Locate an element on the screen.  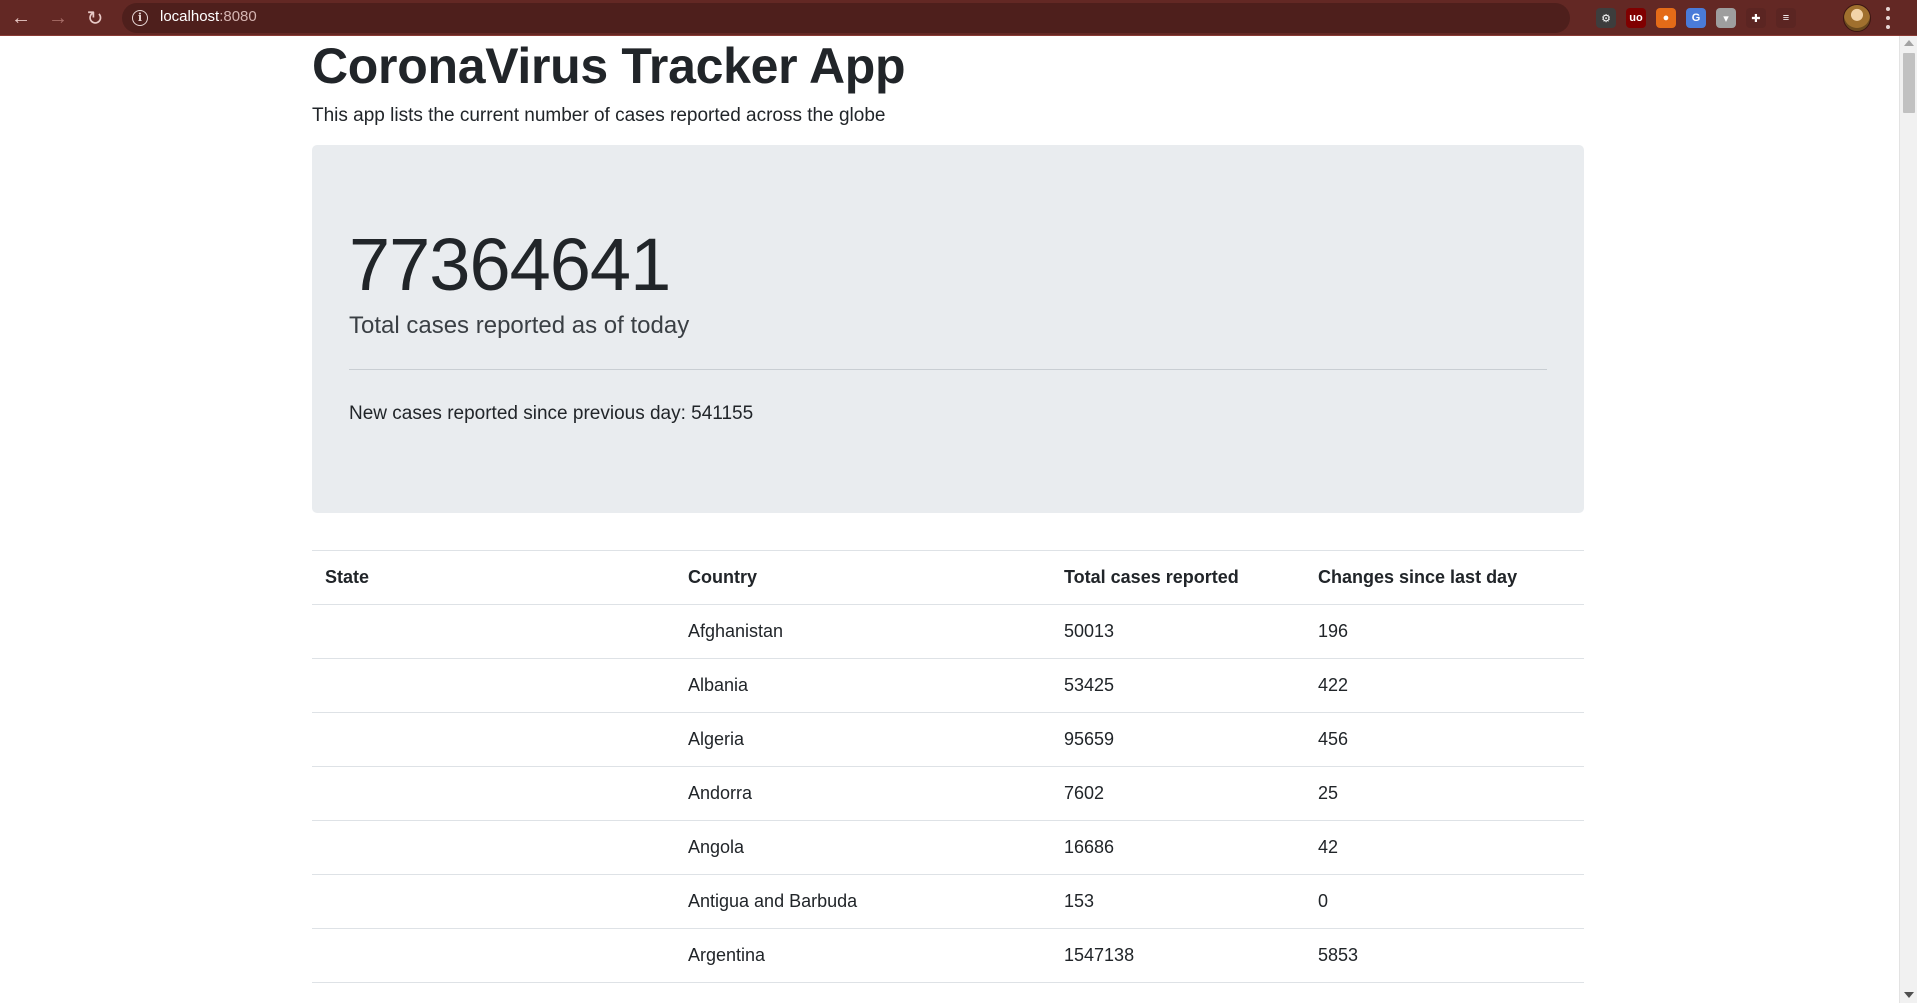
cell-country: Angola is located at coordinates (863, 847).